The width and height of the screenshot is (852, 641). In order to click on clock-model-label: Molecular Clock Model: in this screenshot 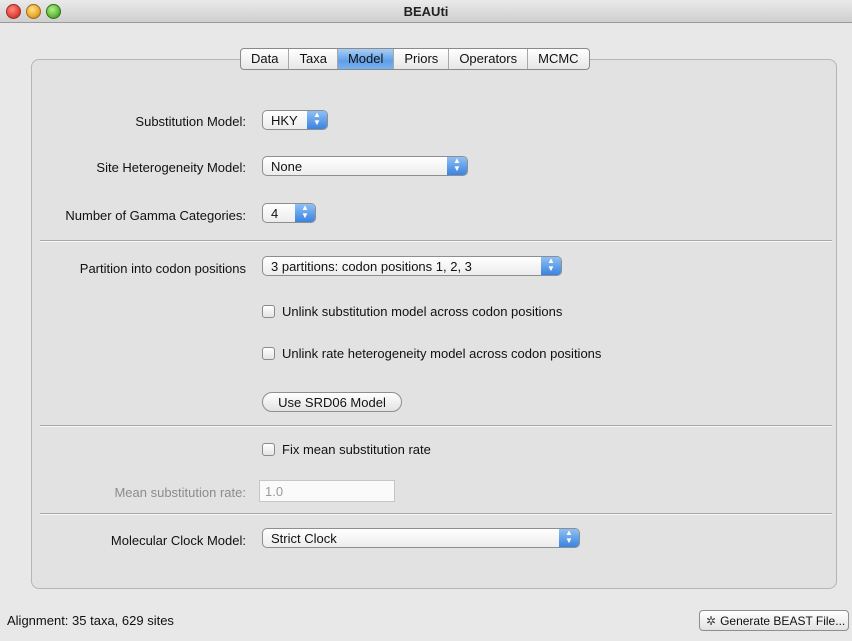, I will do `click(178, 540)`.